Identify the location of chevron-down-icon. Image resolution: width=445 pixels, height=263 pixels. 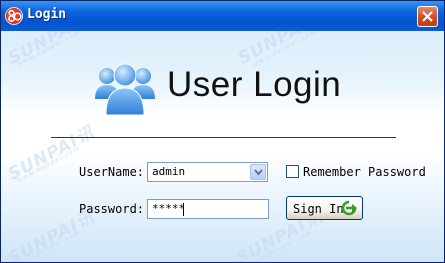
(258, 172).